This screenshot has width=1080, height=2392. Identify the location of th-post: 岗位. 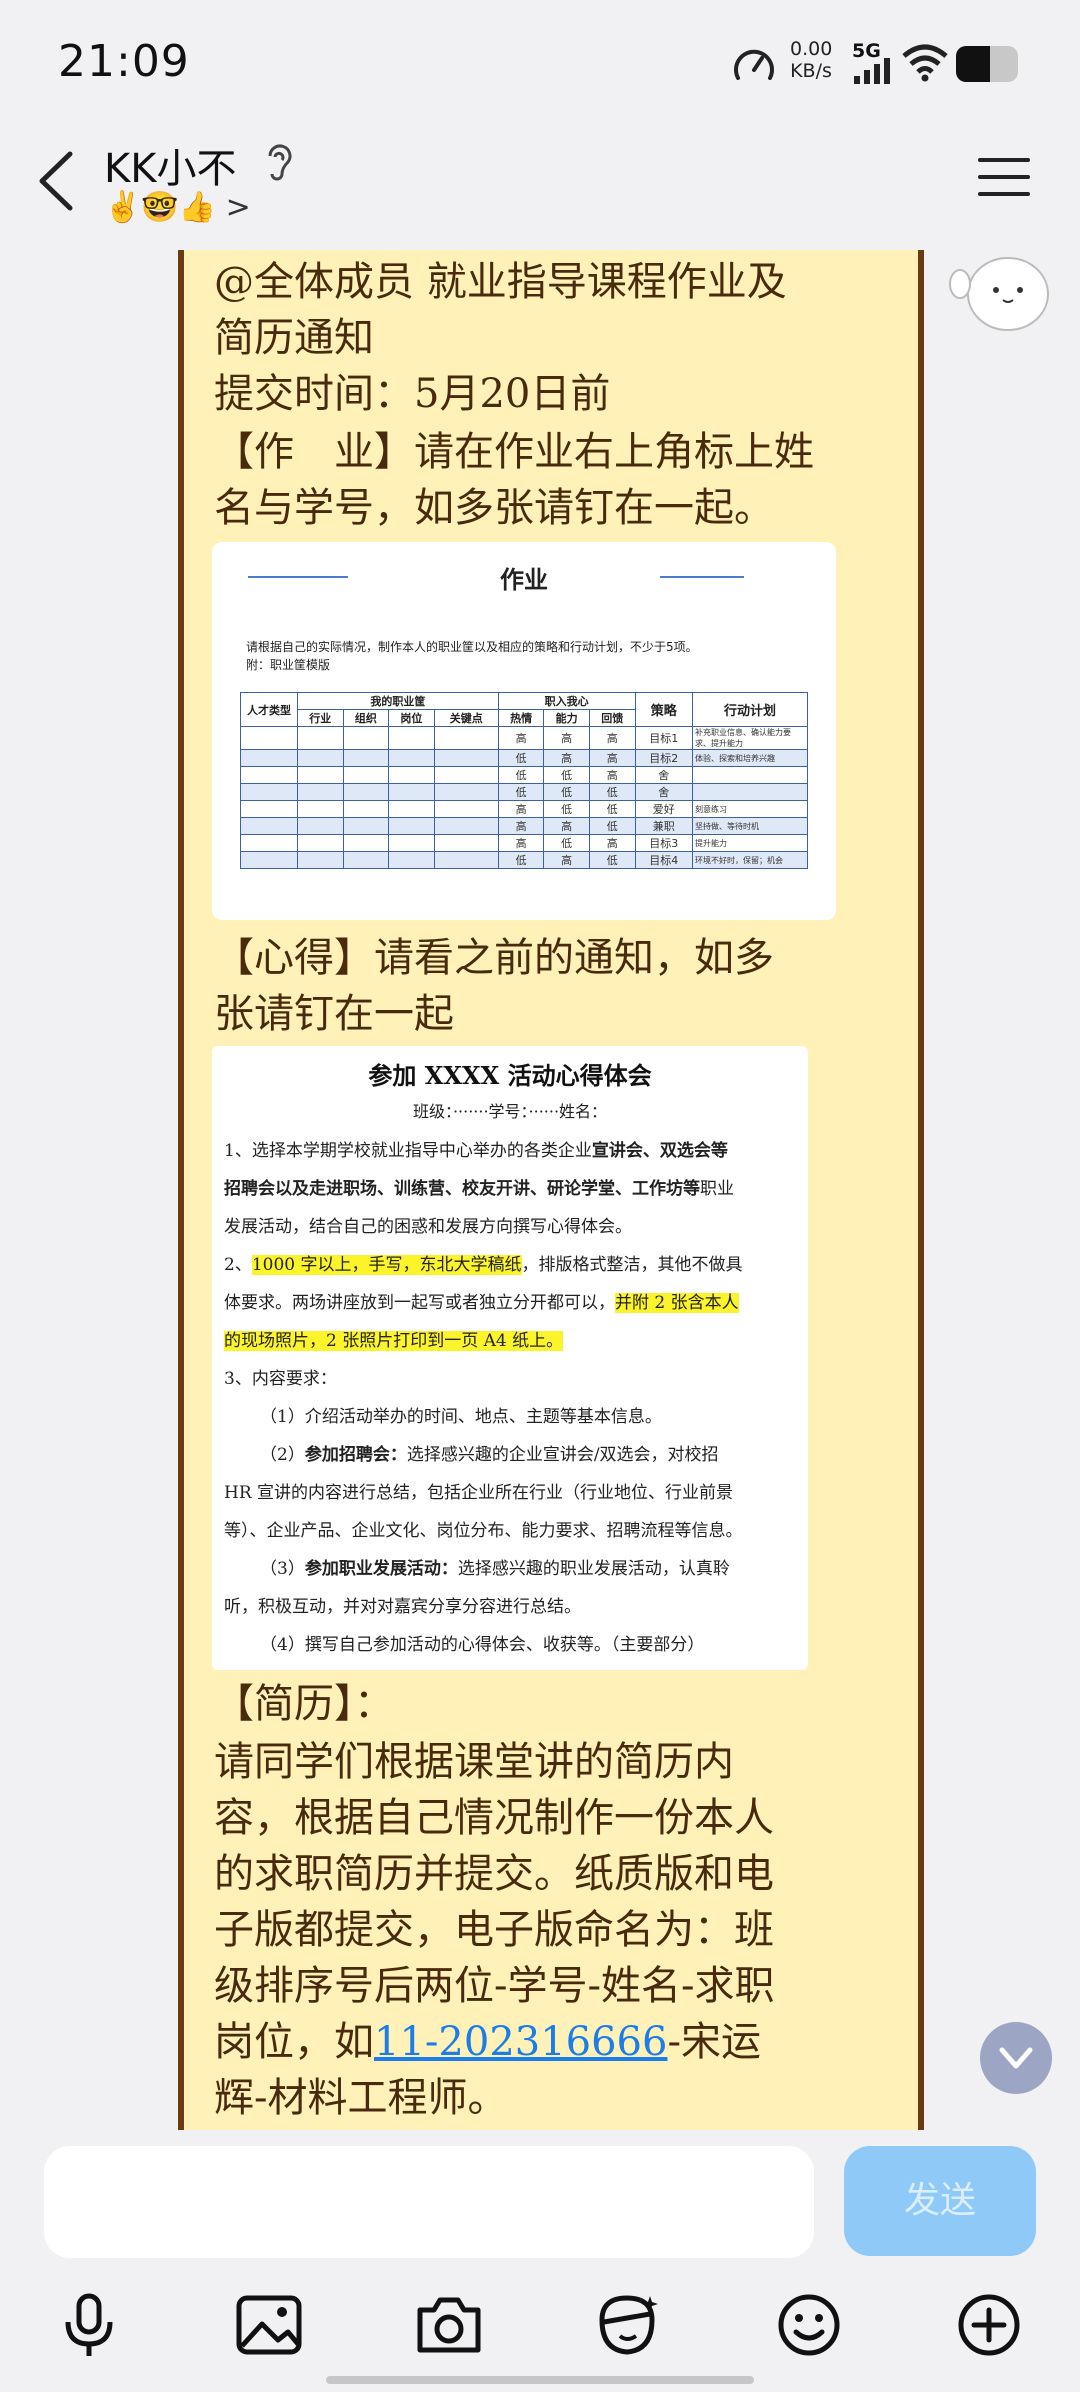
(411, 718).